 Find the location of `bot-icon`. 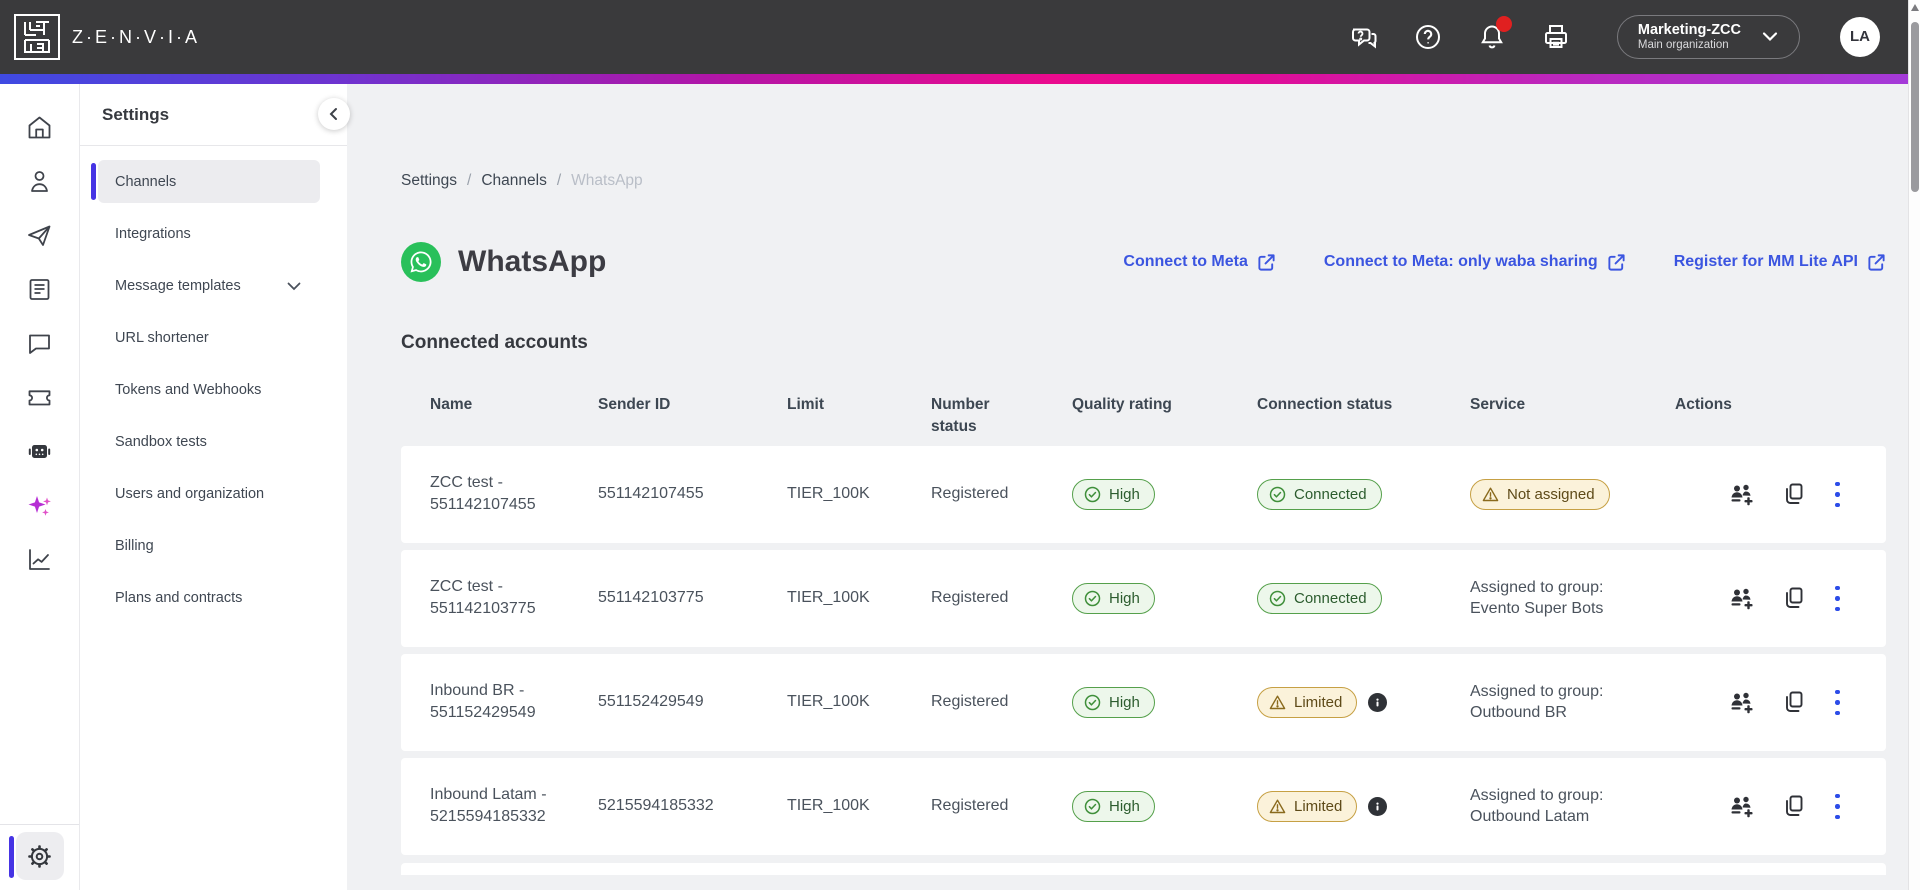

bot-icon is located at coordinates (40, 451).